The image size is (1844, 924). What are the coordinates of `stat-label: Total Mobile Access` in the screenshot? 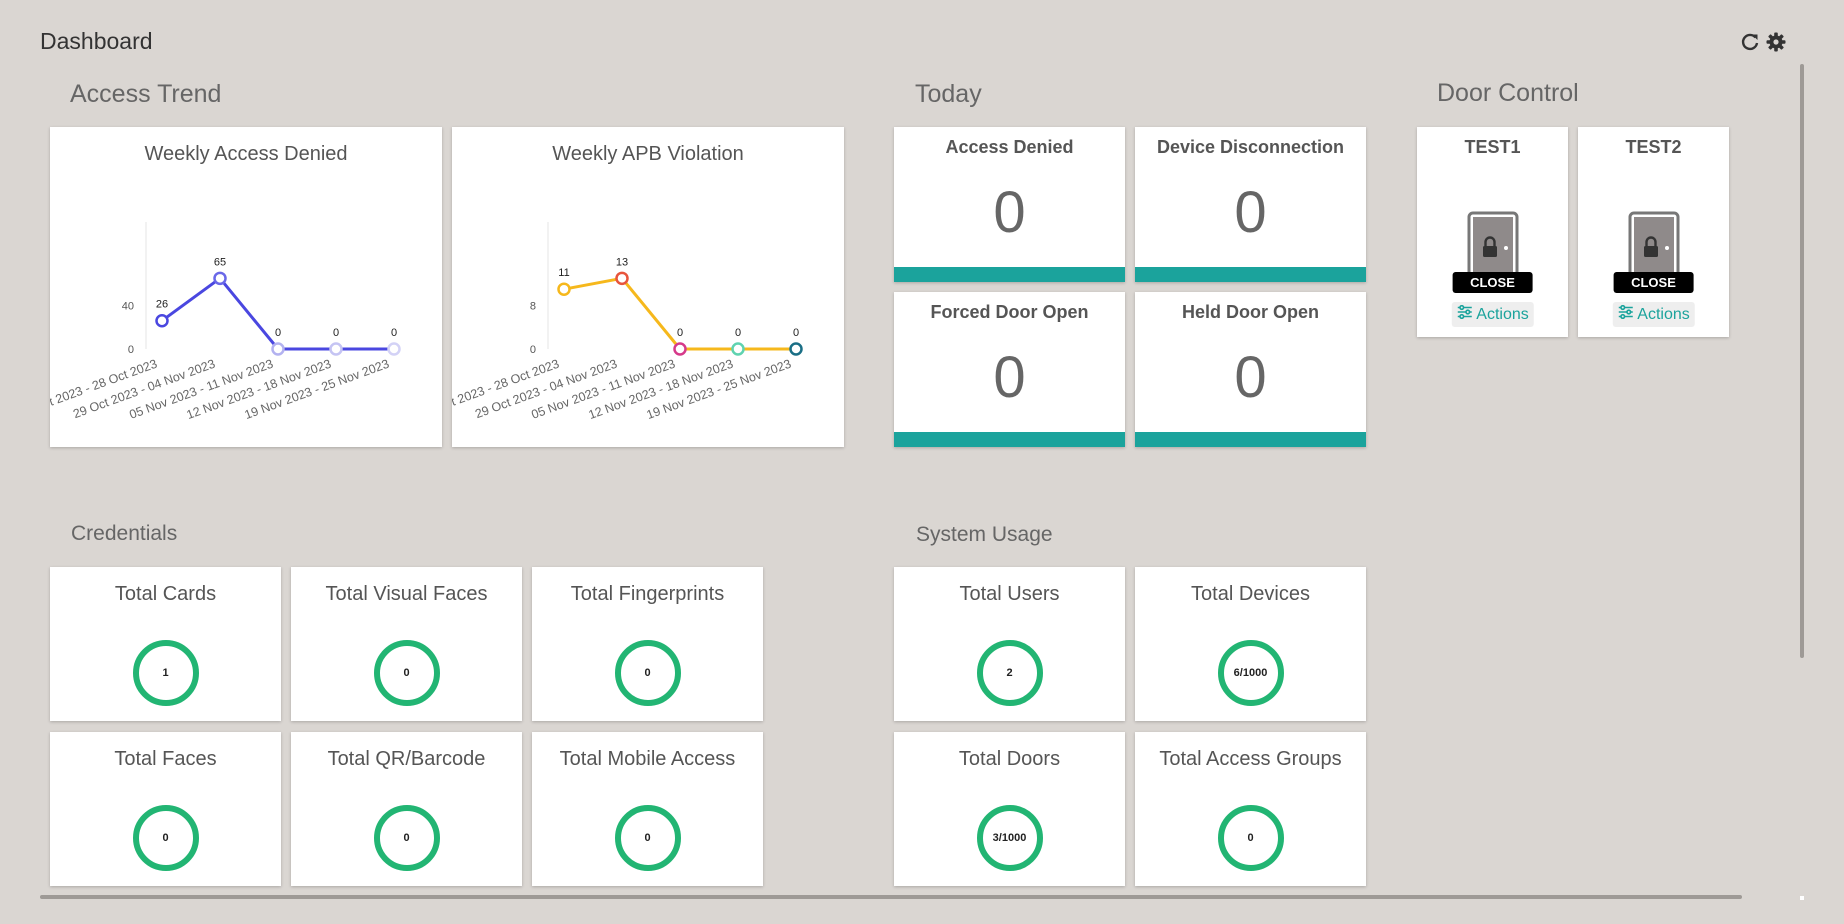 It's located at (647, 759).